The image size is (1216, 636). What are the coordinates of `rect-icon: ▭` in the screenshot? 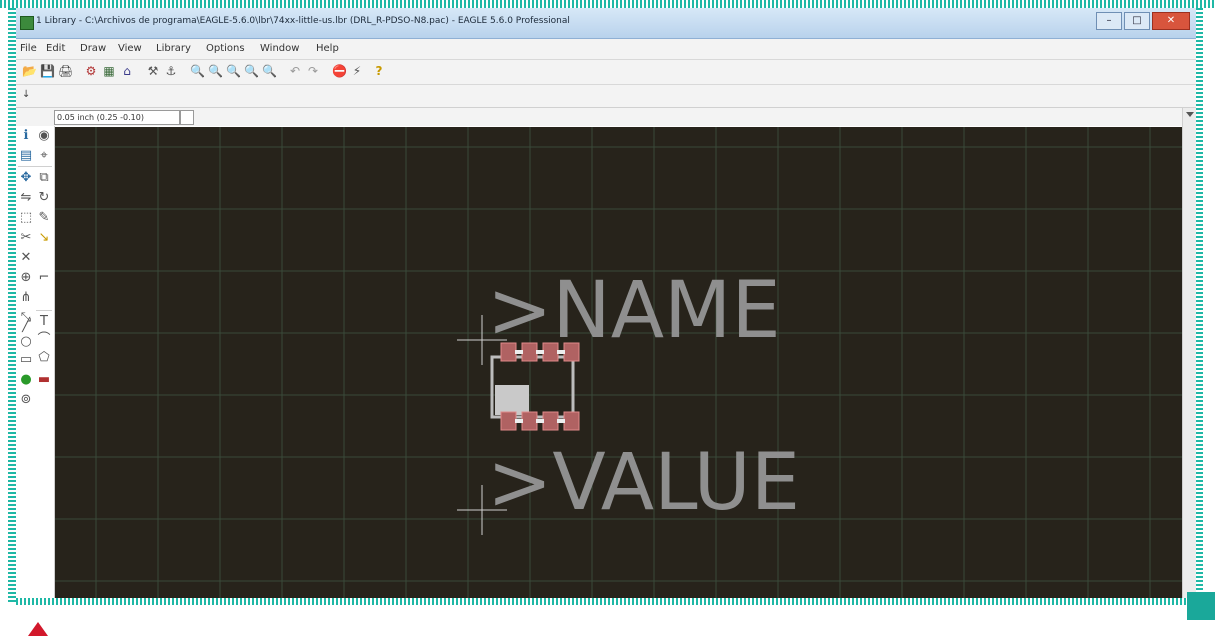 It's located at (26, 360).